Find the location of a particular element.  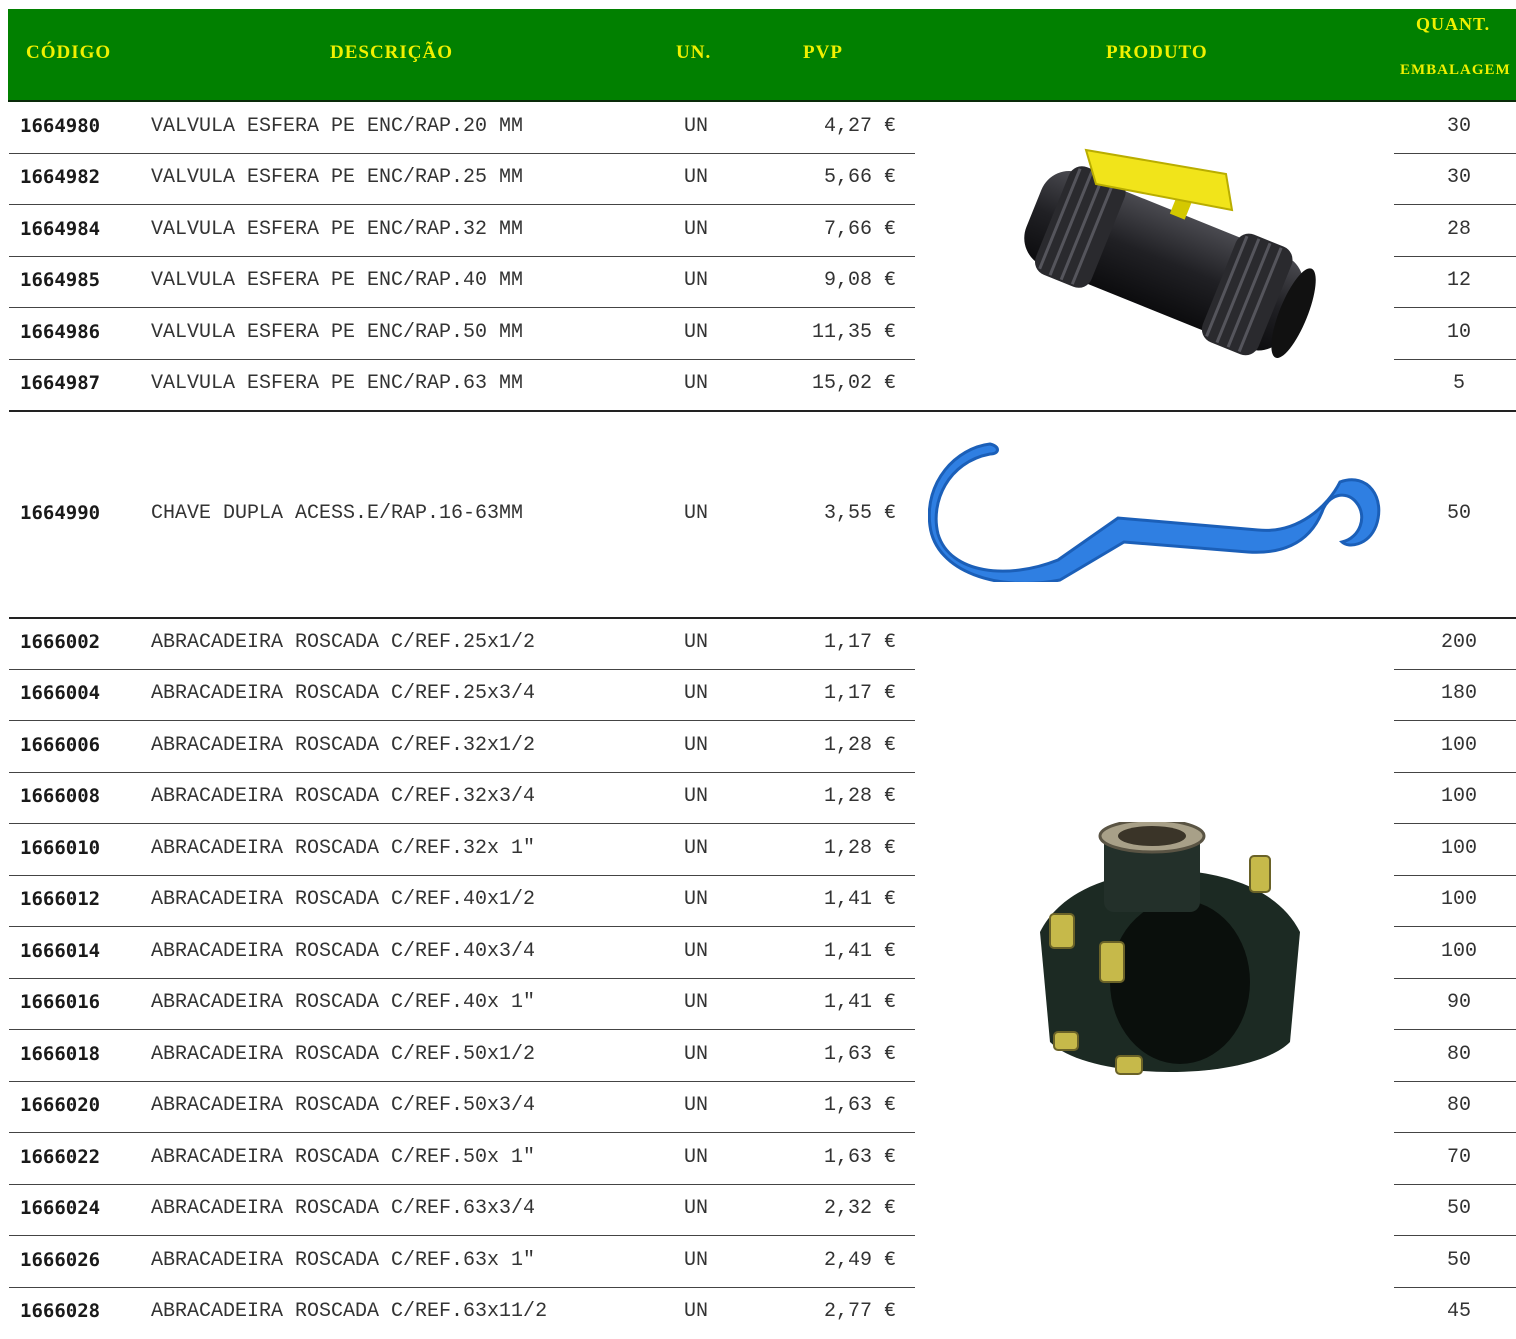

product-code: 1664986 is located at coordinates (60, 332).